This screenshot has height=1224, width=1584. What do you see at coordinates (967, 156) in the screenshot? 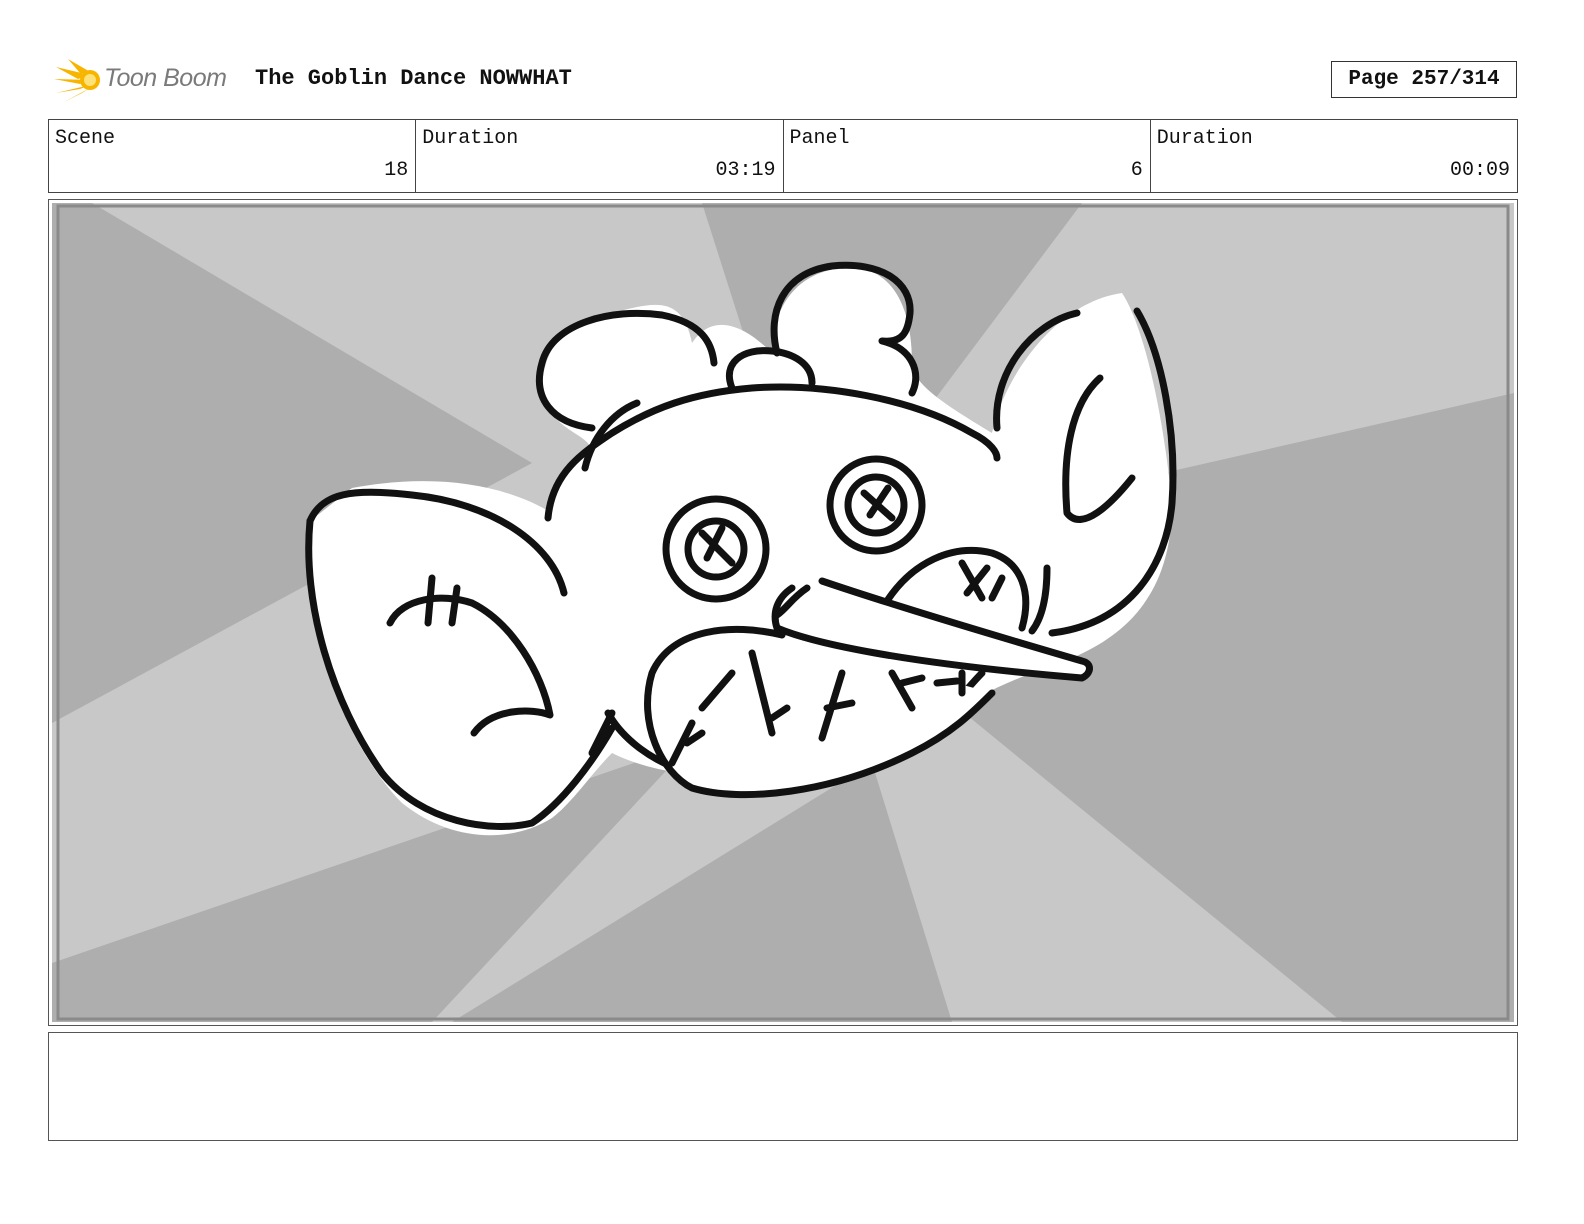
I see `panel-cell: Panel 6` at bounding box center [967, 156].